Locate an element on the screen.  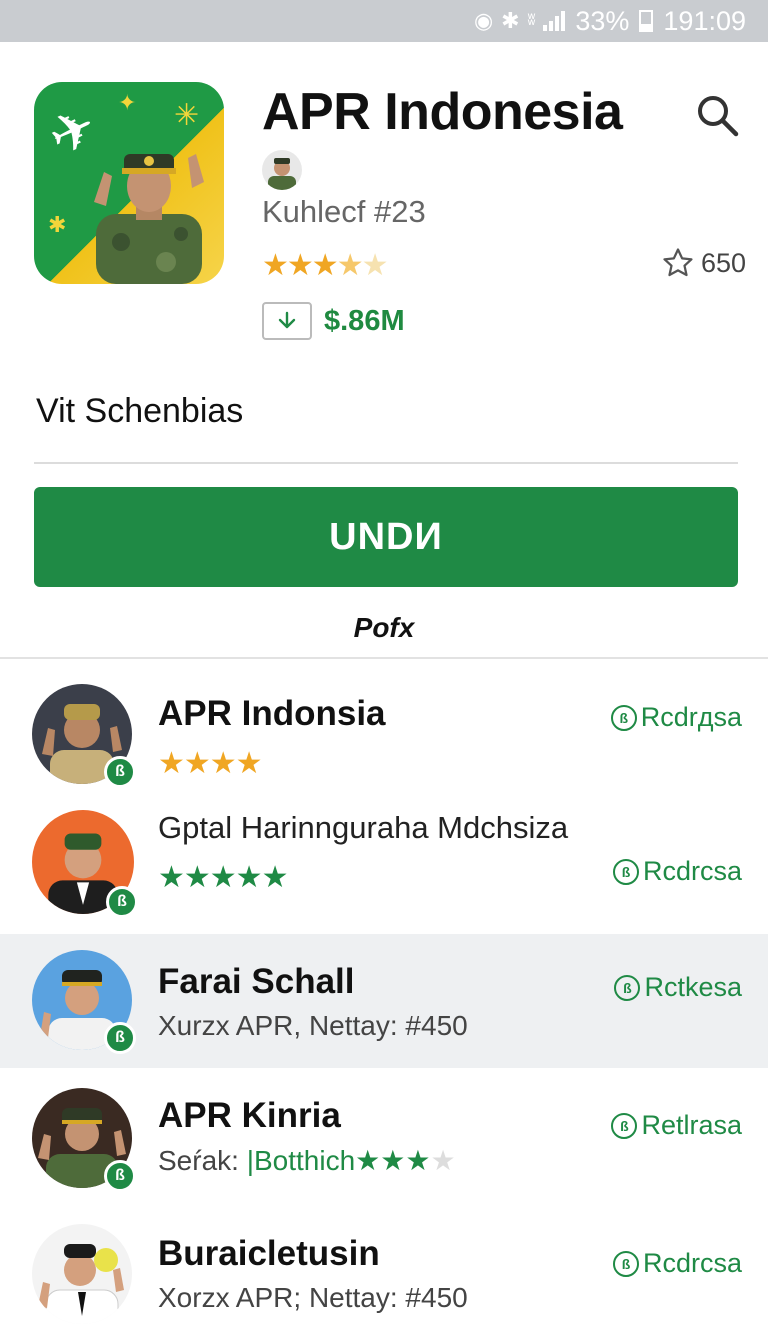
list-item-stars: ★★★★ is located at coordinates (210, 763).